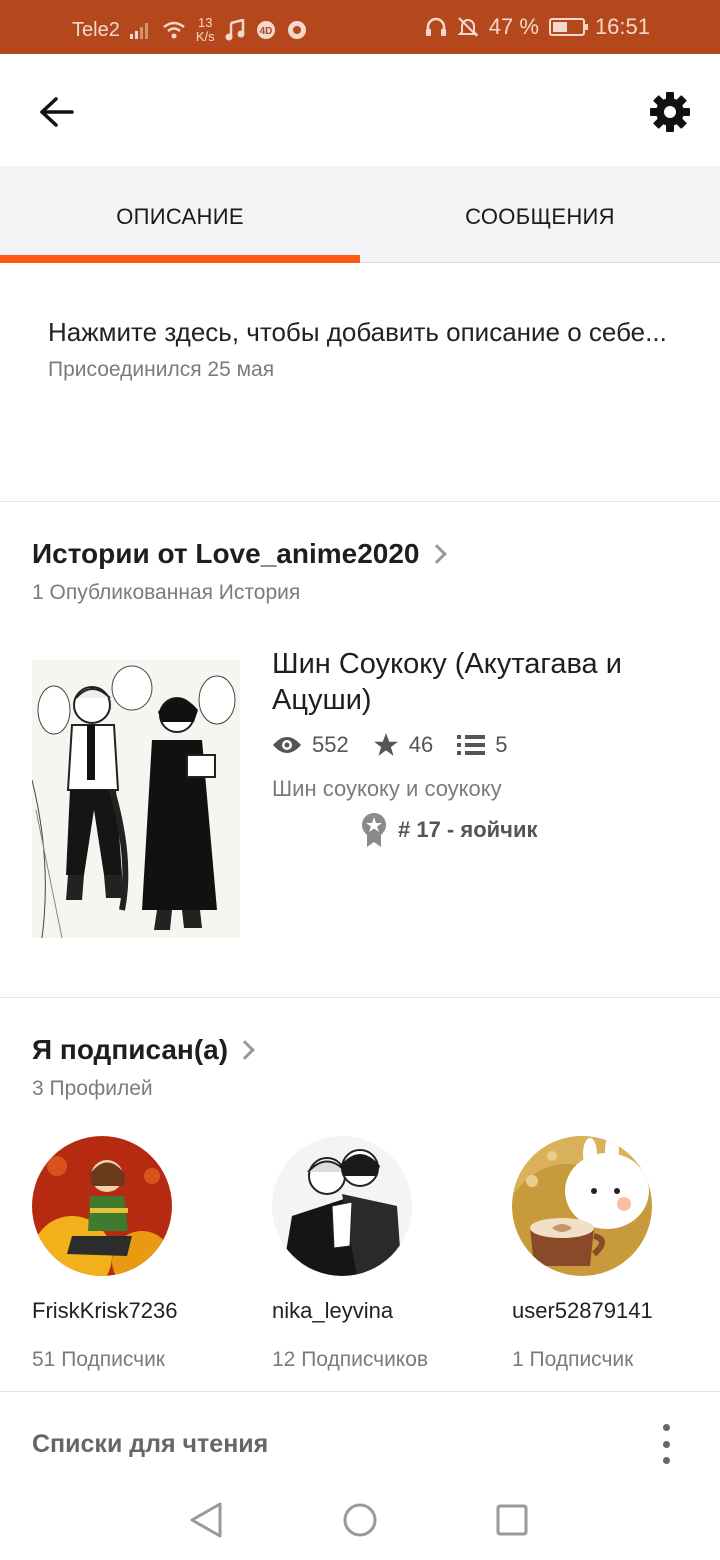 Image resolution: width=720 pixels, height=1560 pixels. Describe the element at coordinates (98, 1359) in the screenshot. I see `profile-followers: 51 Подписчик` at that location.